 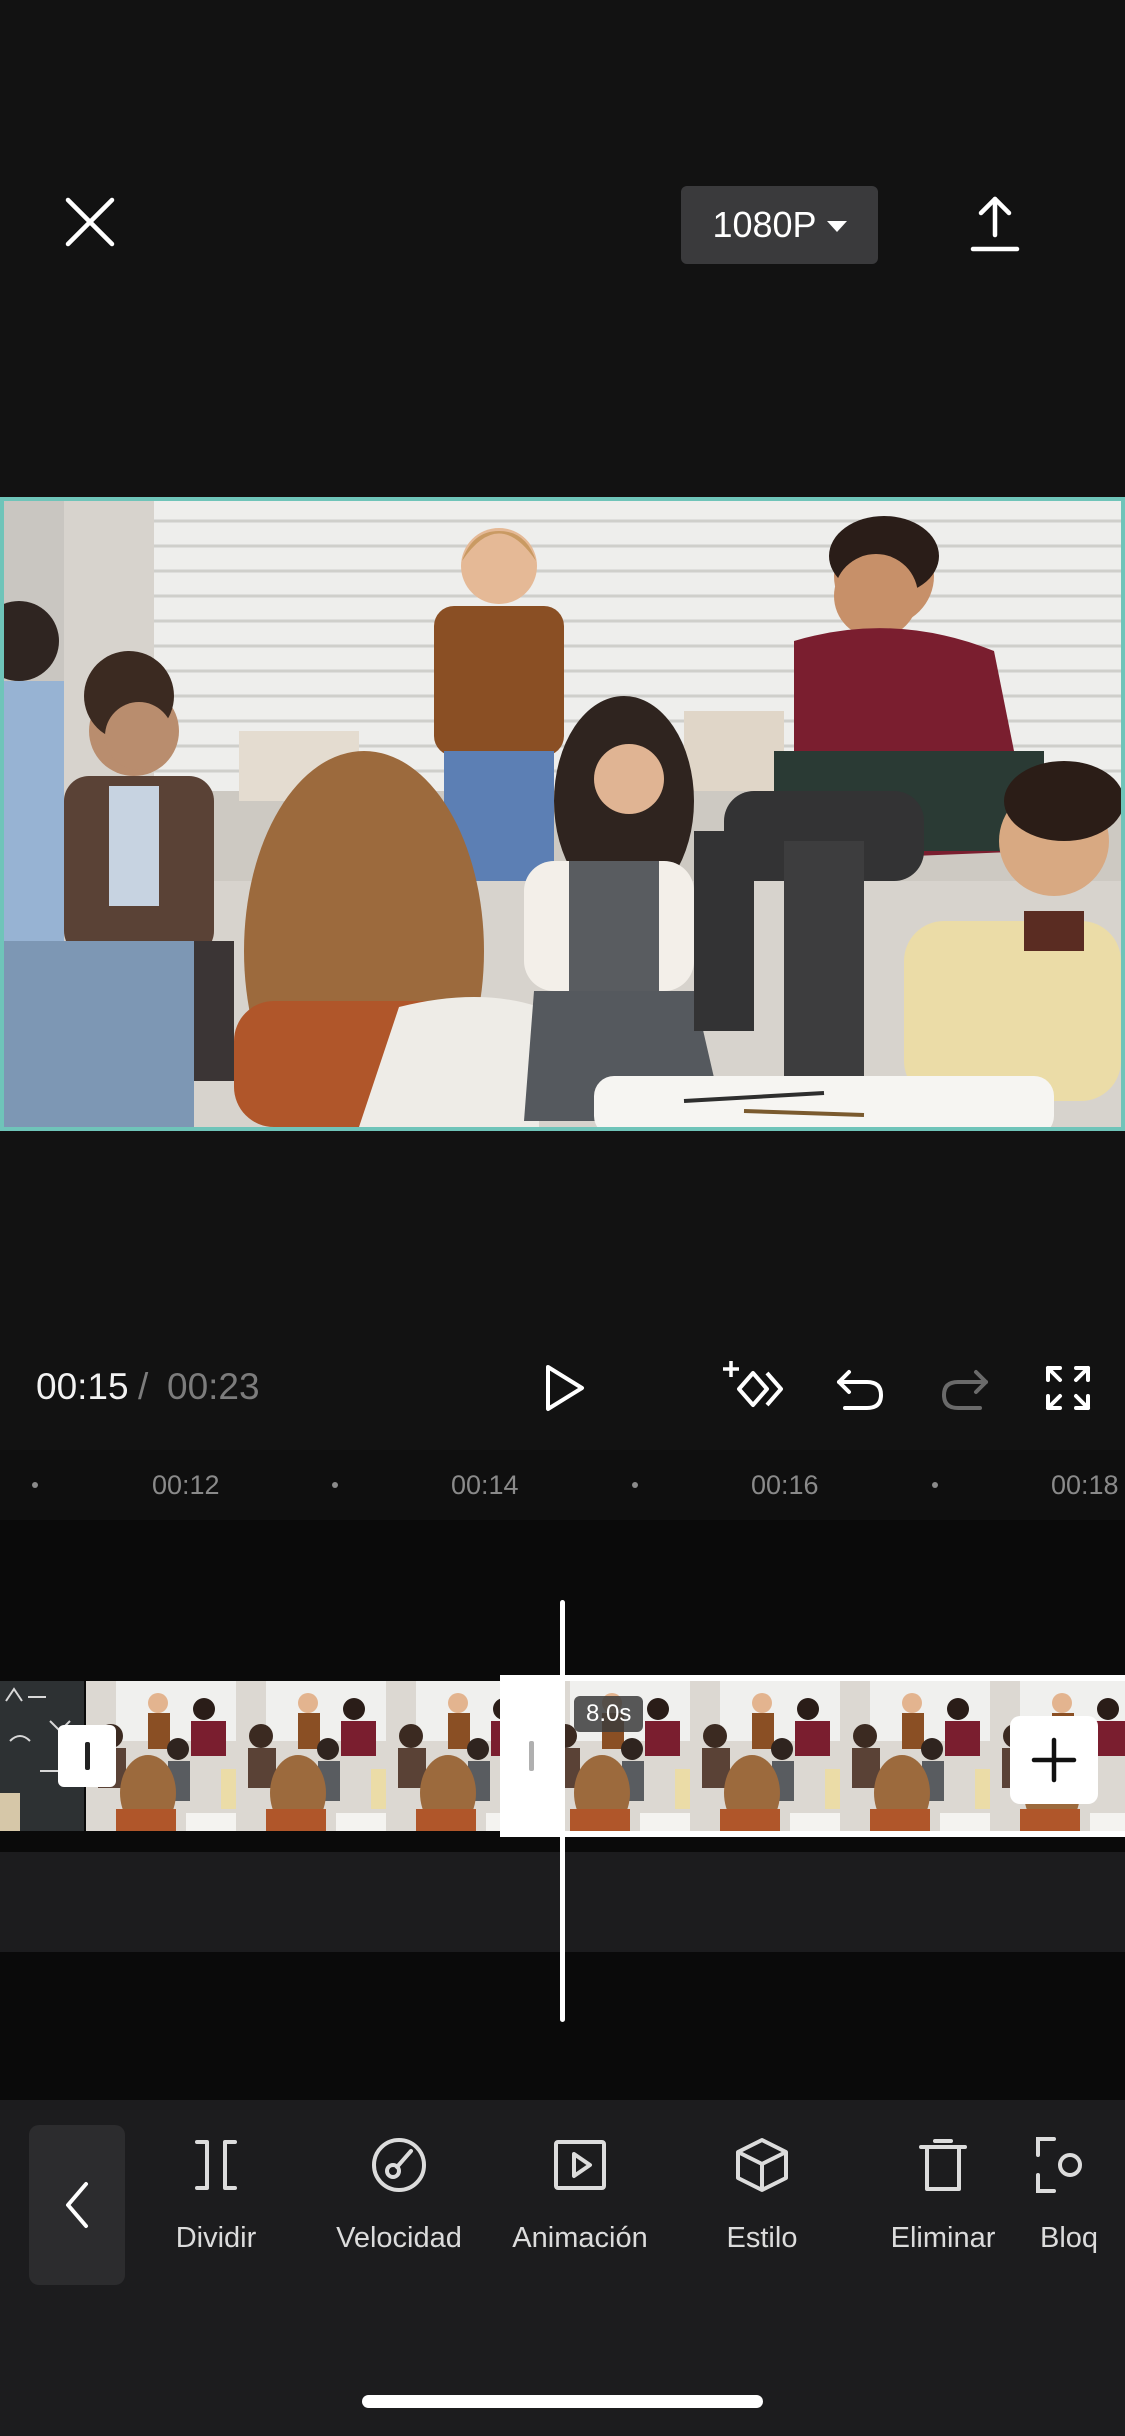 I want to click on close-button, so click(x=90, y=222).